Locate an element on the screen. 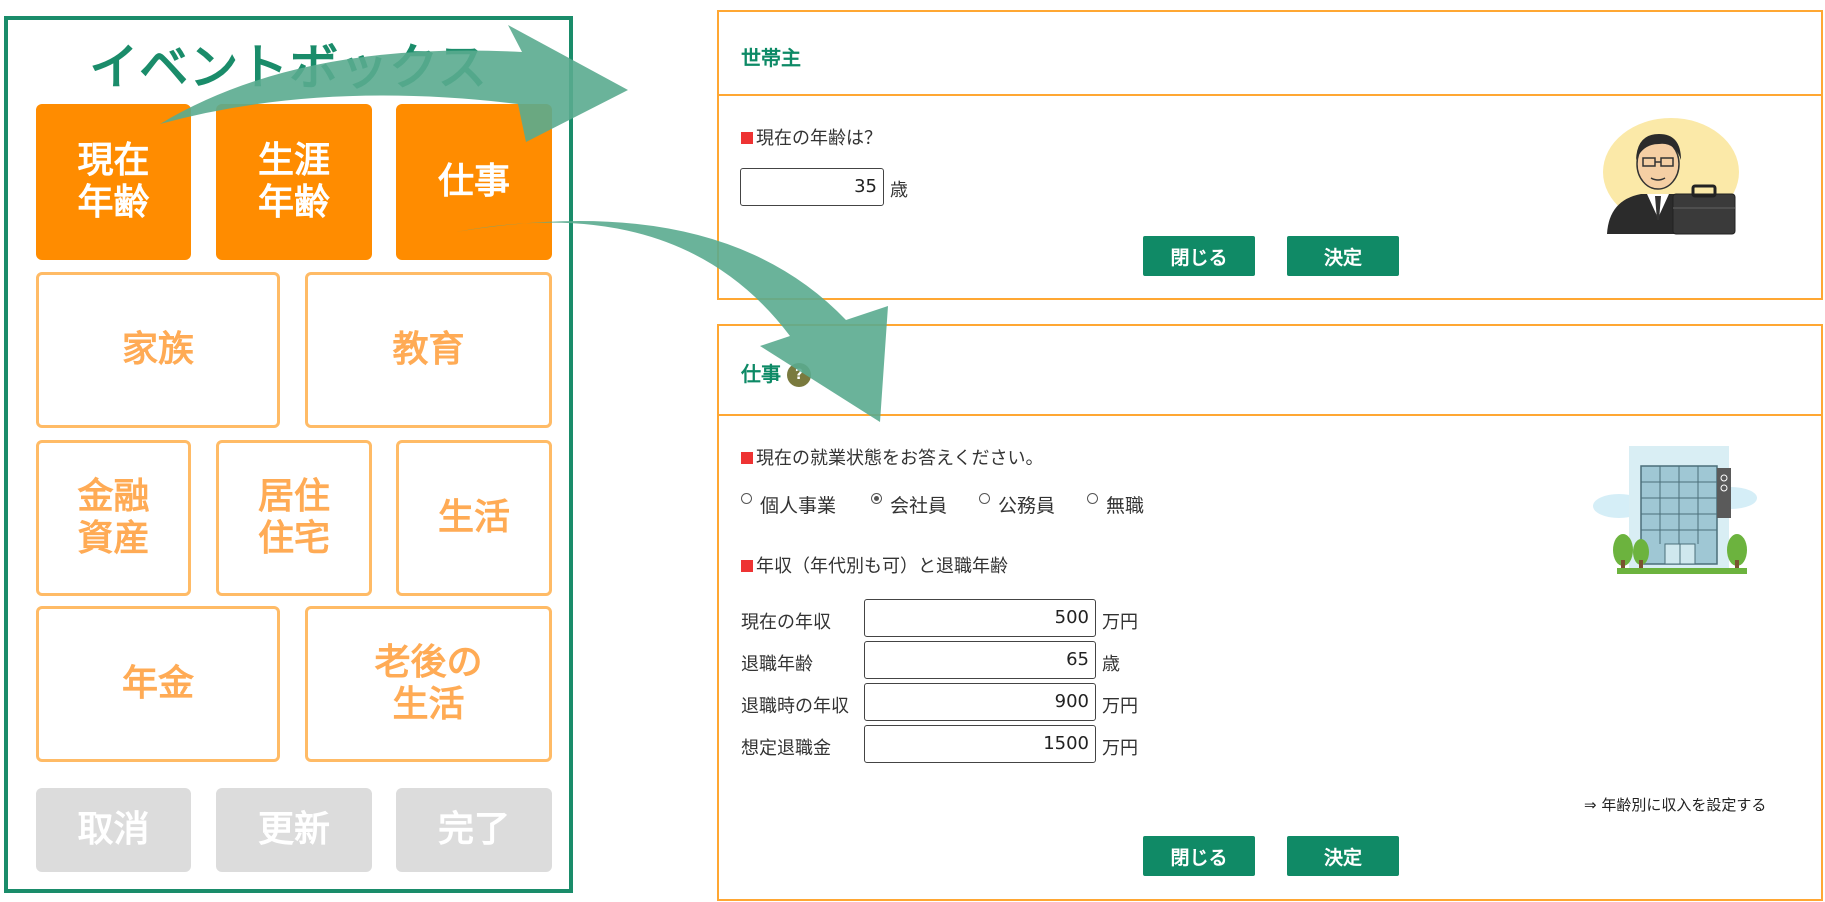  job-panel-title: 仕事? is located at coordinates (776, 372).